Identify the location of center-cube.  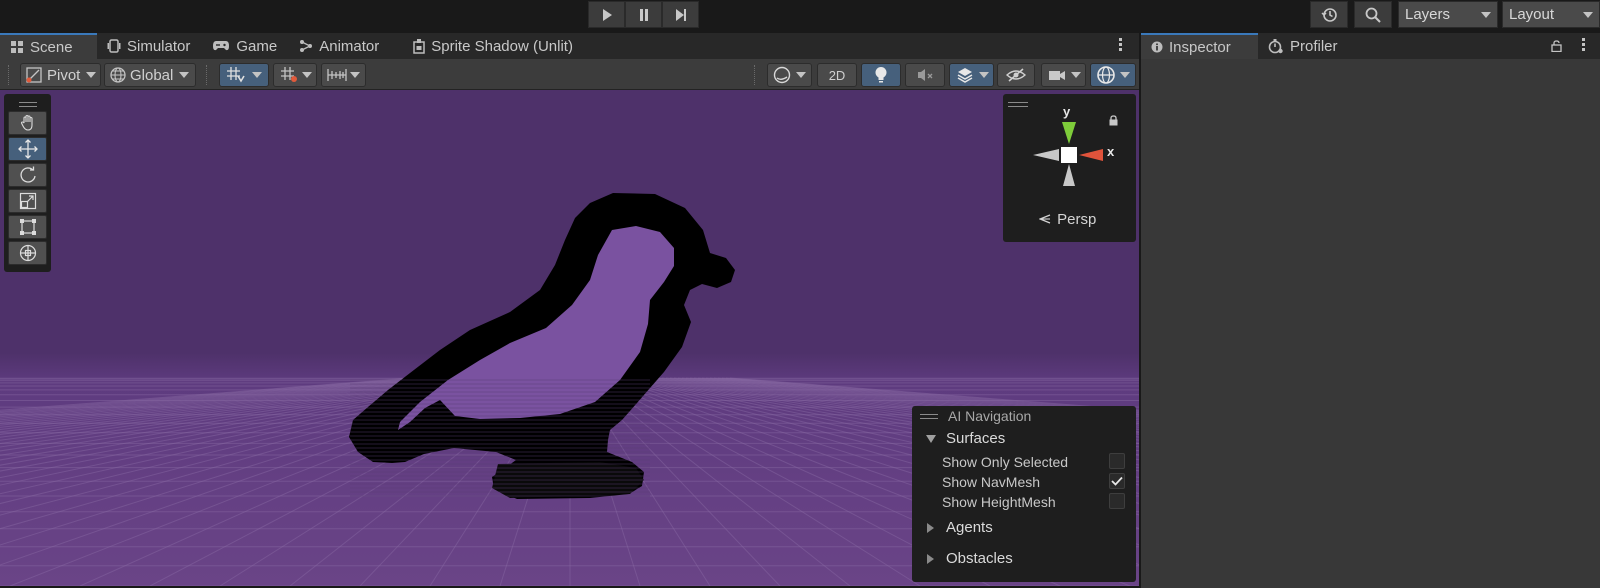
(1069, 155).